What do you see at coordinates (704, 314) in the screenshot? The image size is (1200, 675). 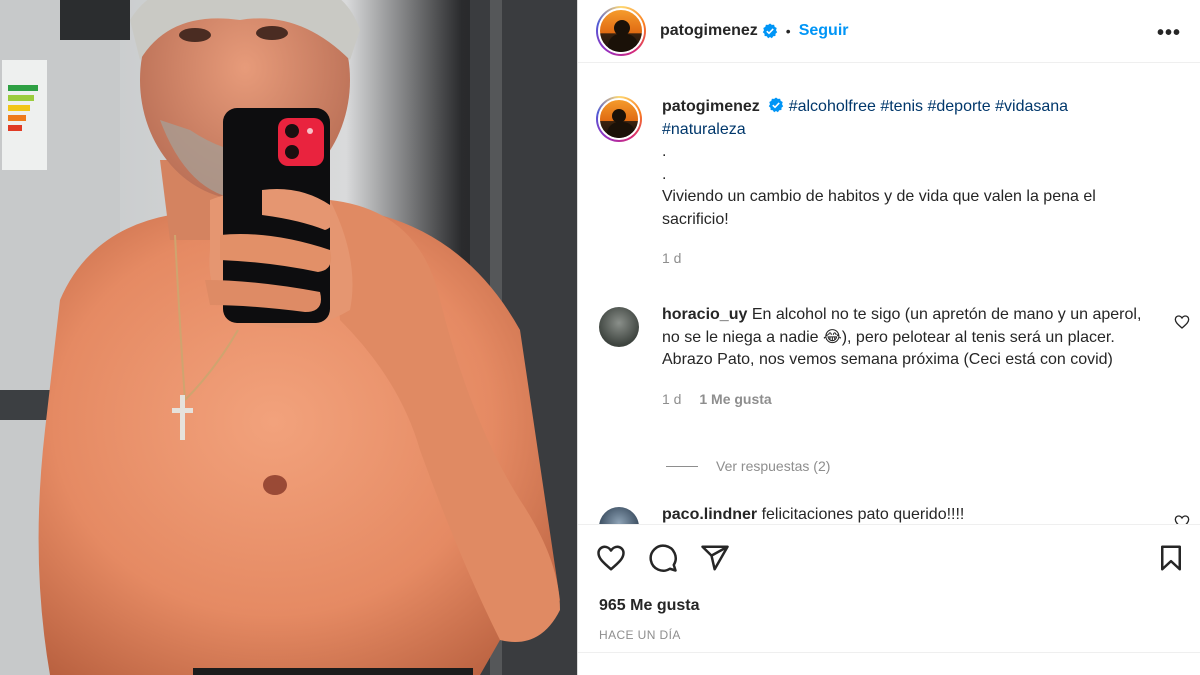 I see `commenter-username: horacio_uy` at bounding box center [704, 314].